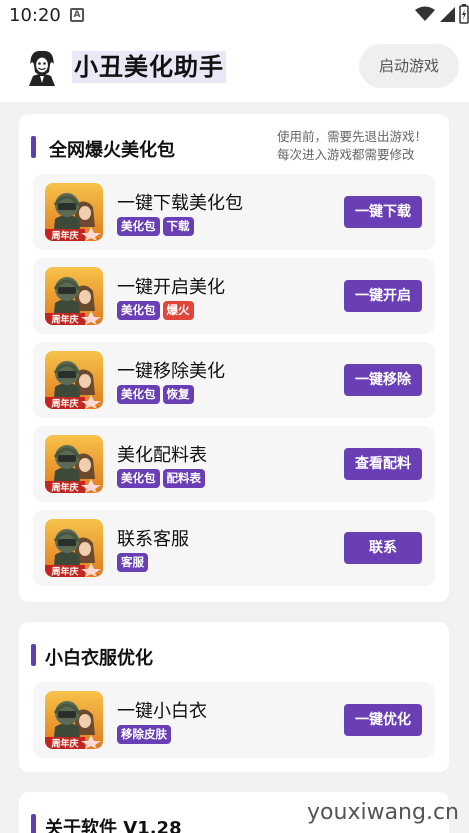  I want to click on tag-group: 美化包 下载, so click(155, 226).